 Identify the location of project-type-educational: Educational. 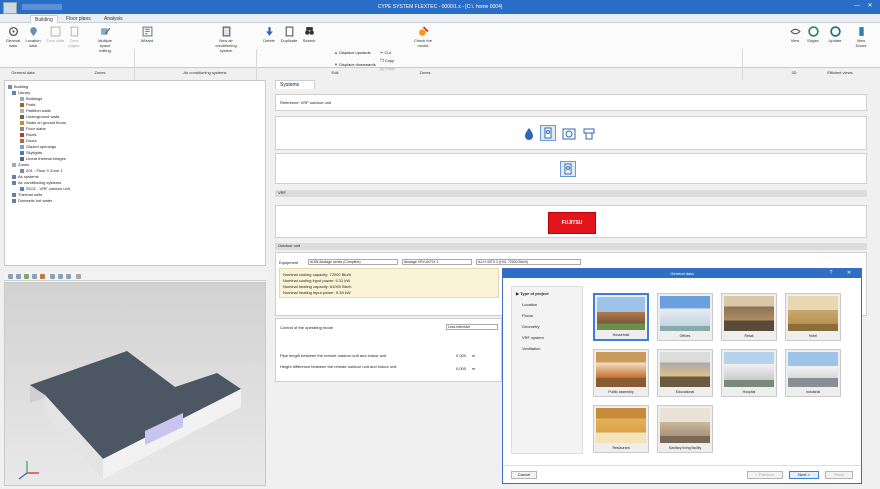
(685, 373).